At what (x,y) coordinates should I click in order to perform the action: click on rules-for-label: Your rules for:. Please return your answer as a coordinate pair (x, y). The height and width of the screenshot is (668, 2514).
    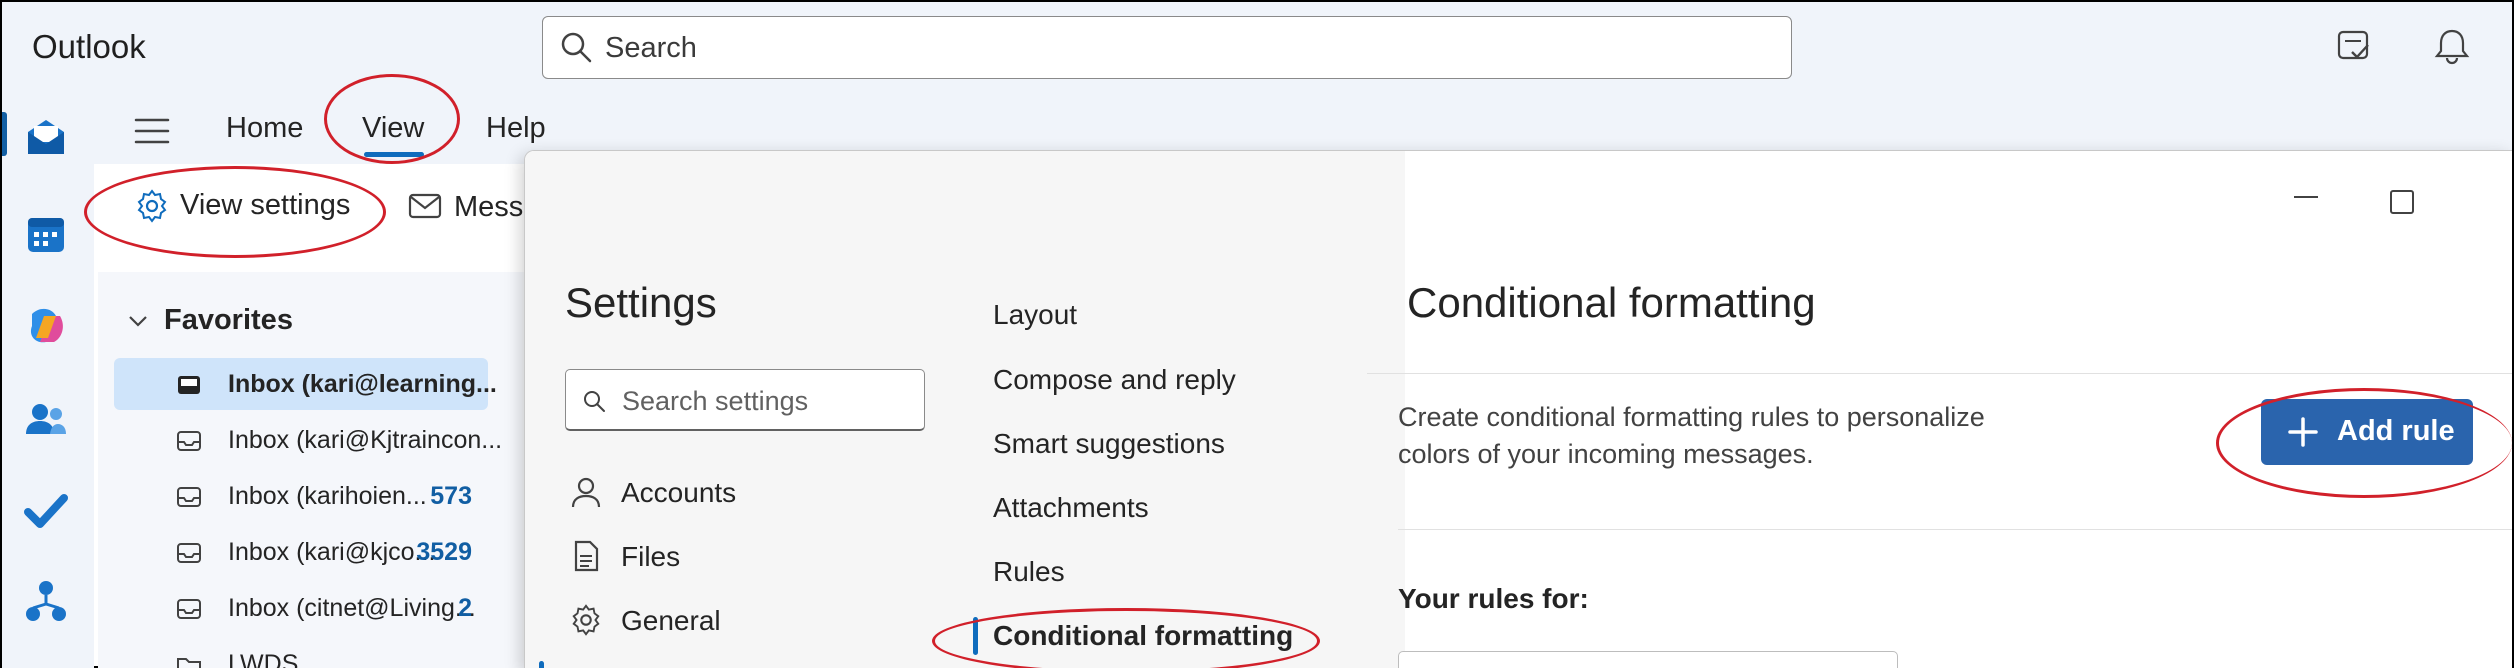
    Looking at the image, I should click on (1493, 598).